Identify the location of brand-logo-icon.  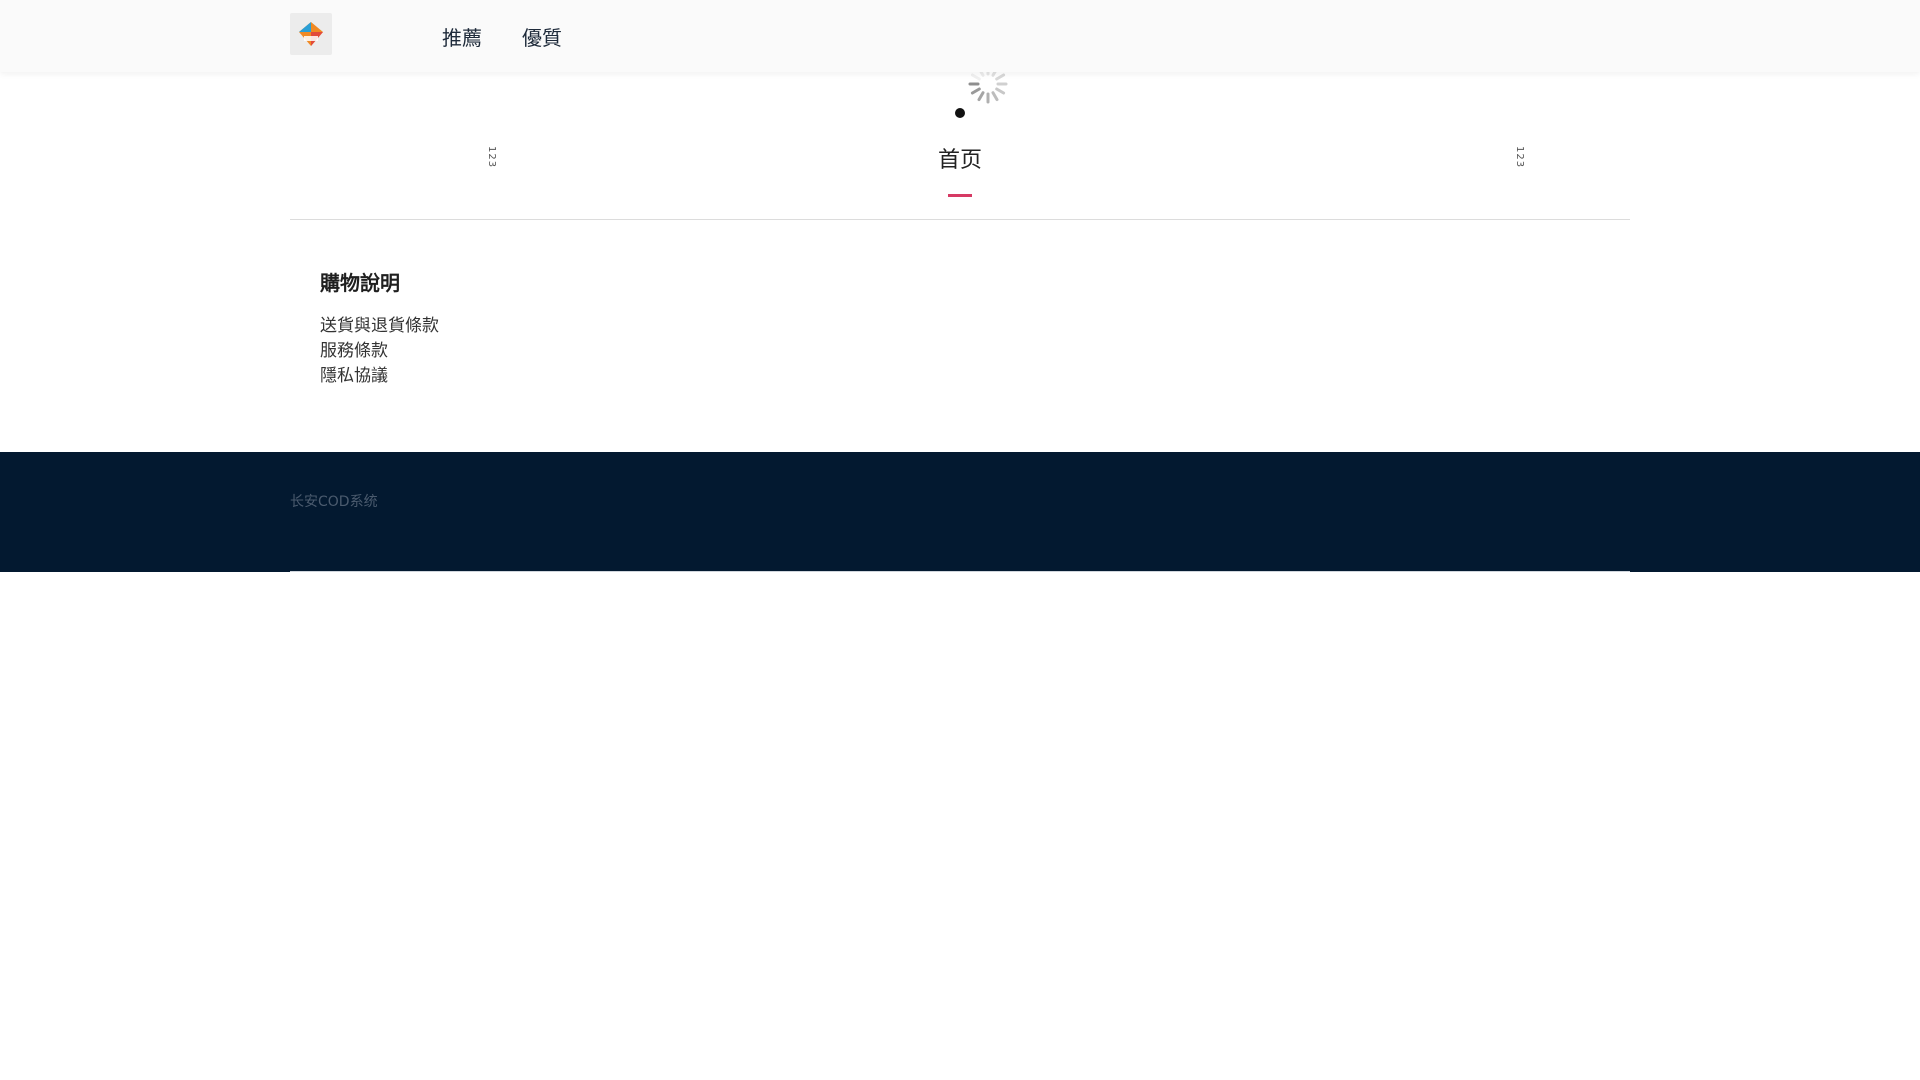
(311, 34).